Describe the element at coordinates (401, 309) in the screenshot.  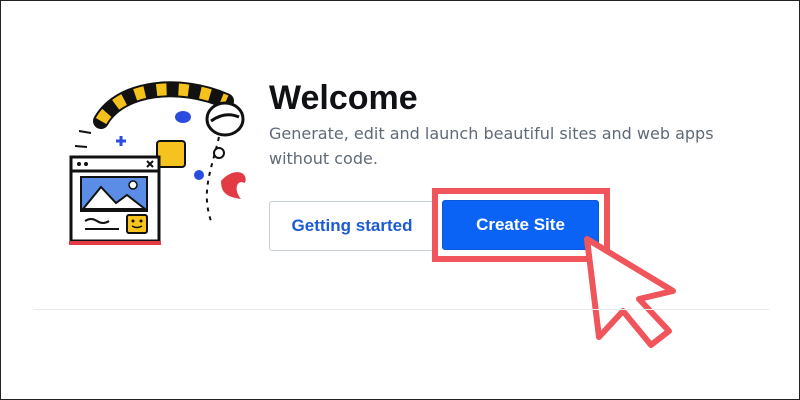
I see `section-divider` at that location.